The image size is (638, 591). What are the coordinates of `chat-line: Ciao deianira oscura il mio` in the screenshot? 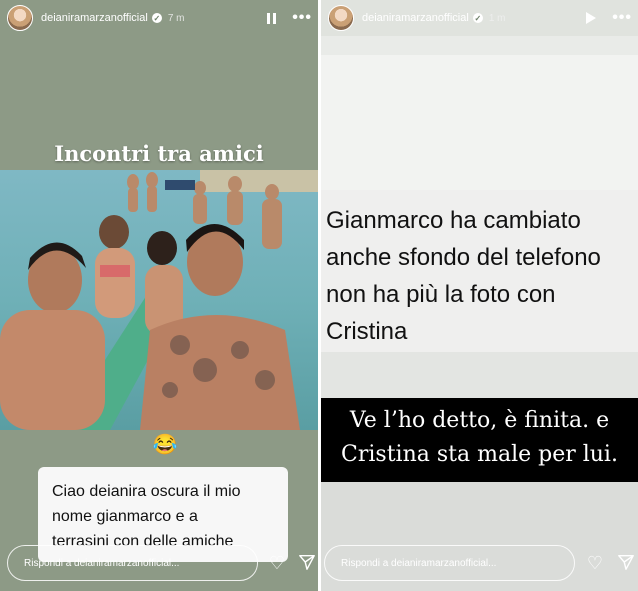 It's located at (146, 491).